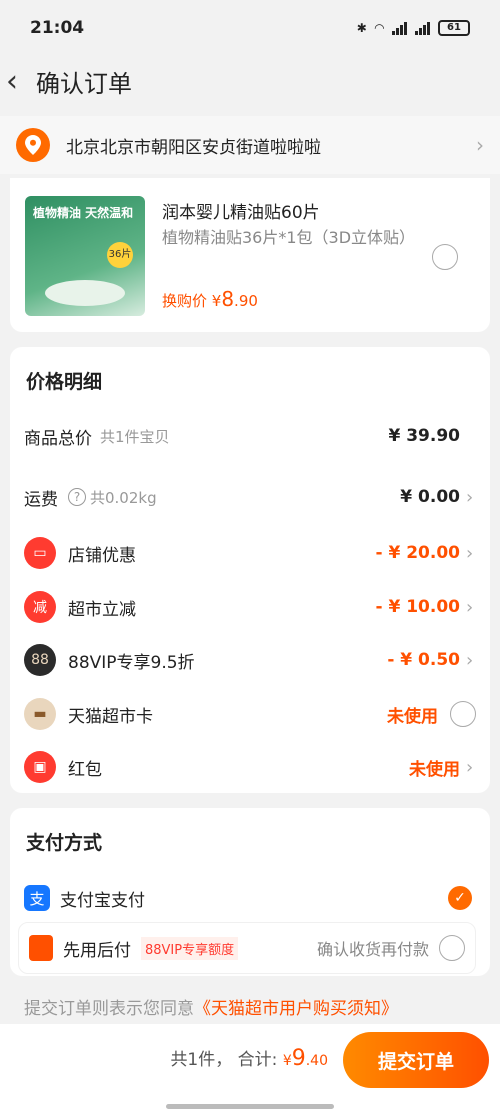 This screenshot has height=1118, width=500. Describe the element at coordinates (423, 660) in the screenshot. I see `row-value: - ¥ 0.50` at that location.